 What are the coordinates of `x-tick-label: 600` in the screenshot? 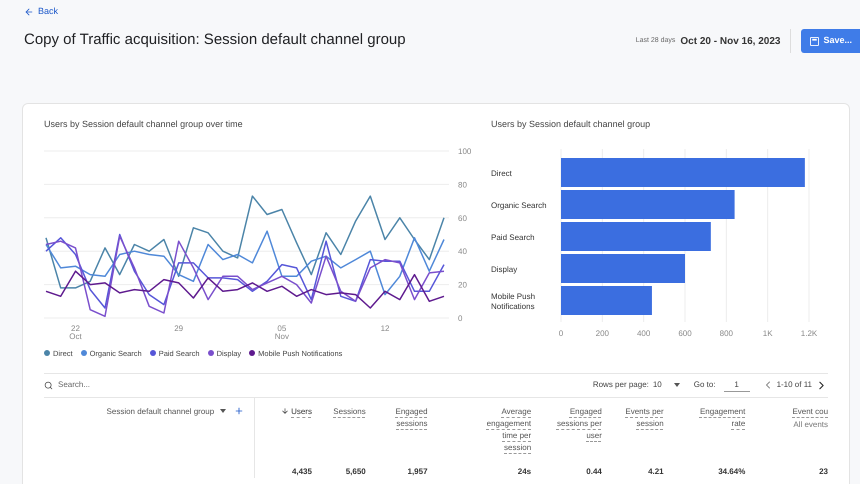 It's located at (685, 333).